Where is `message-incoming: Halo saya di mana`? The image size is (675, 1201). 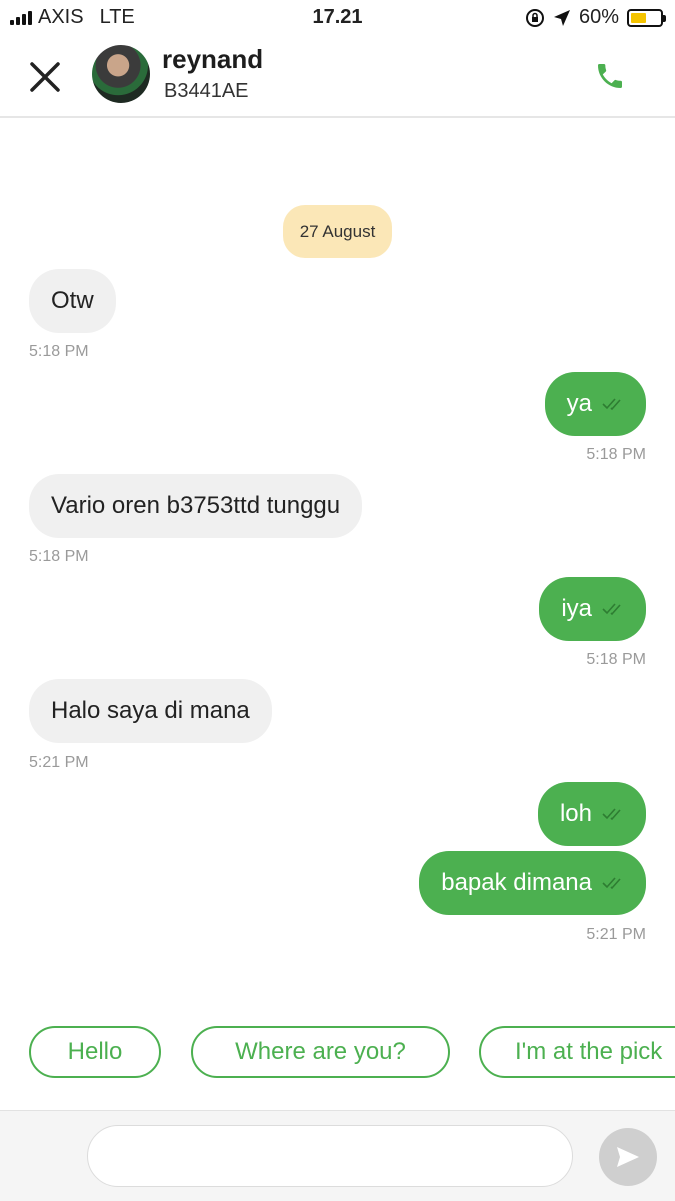
message-incoming: Halo saya di mana is located at coordinates (150, 711).